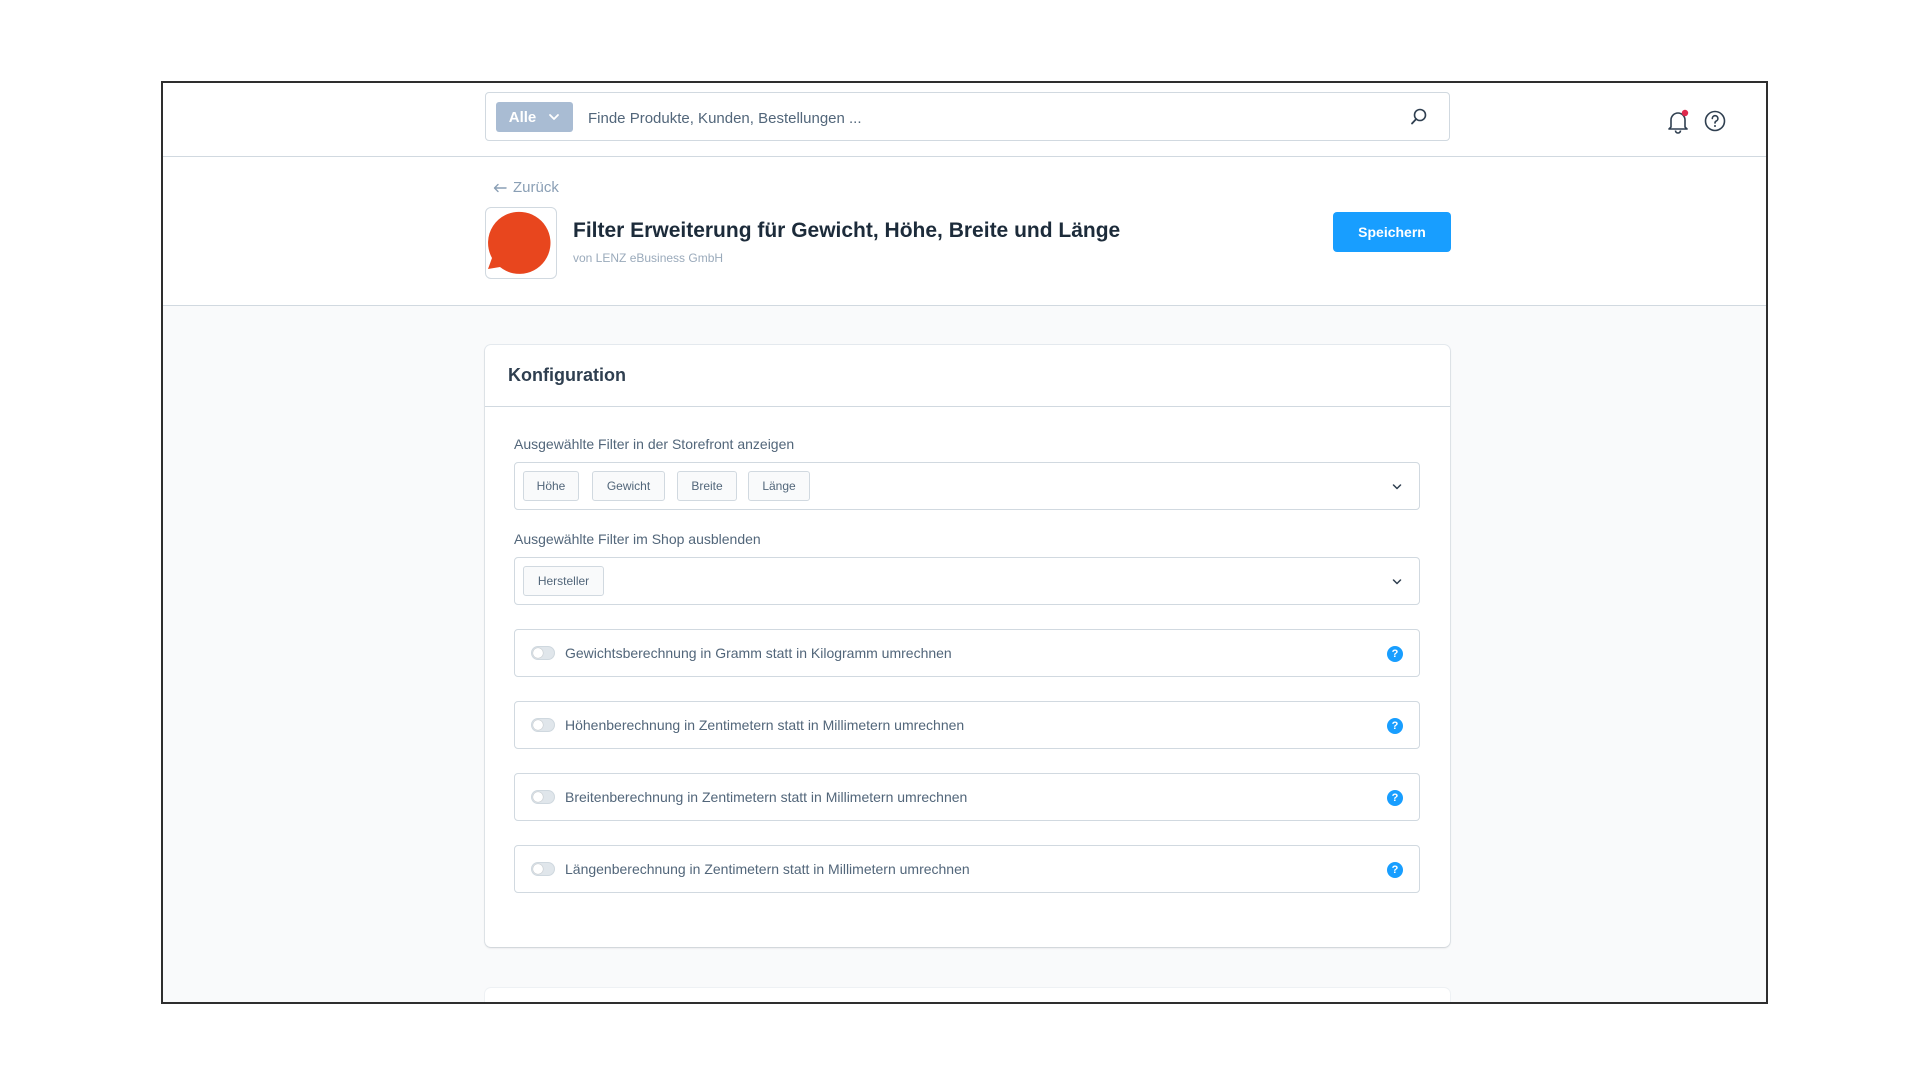  What do you see at coordinates (500, 187) in the screenshot?
I see `arrow-left-icon` at bounding box center [500, 187].